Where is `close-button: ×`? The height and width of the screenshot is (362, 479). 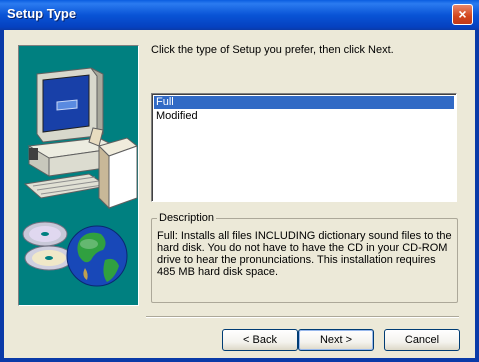 close-button: × is located at coordinates (462, 14).